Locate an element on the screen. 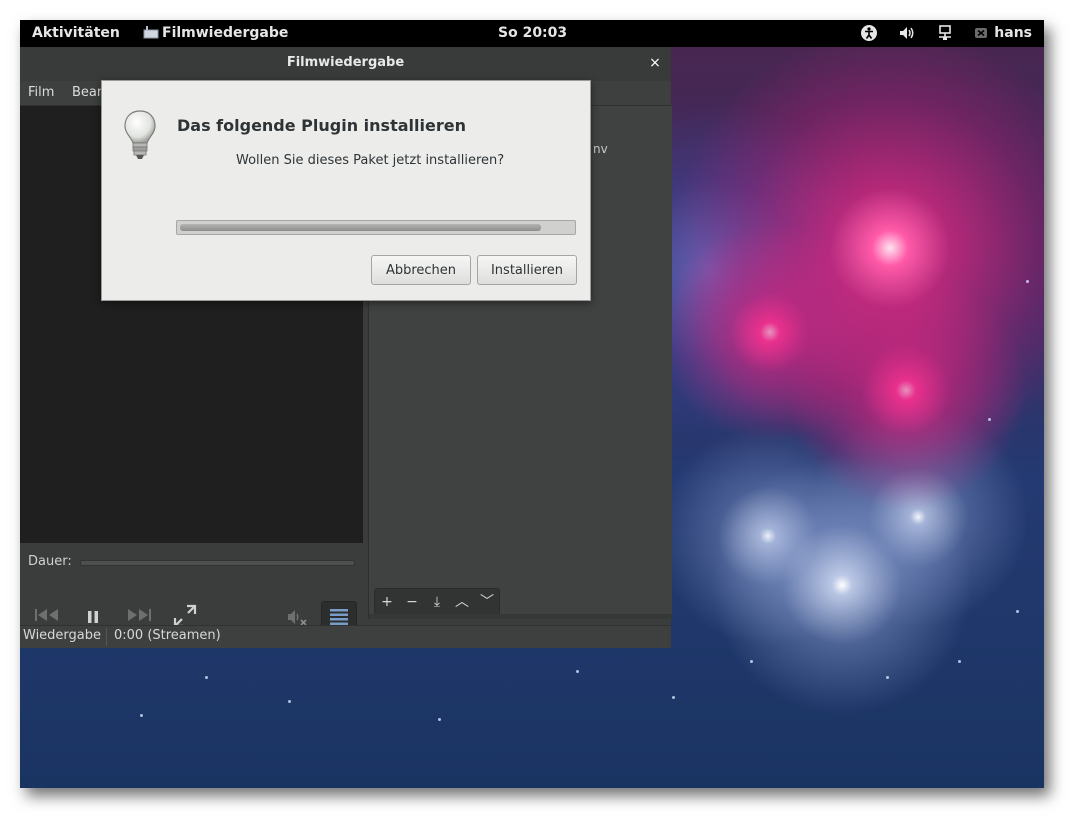 The image size is (1084, 828). light-bulb-icon is located at coordinates (140, 134).